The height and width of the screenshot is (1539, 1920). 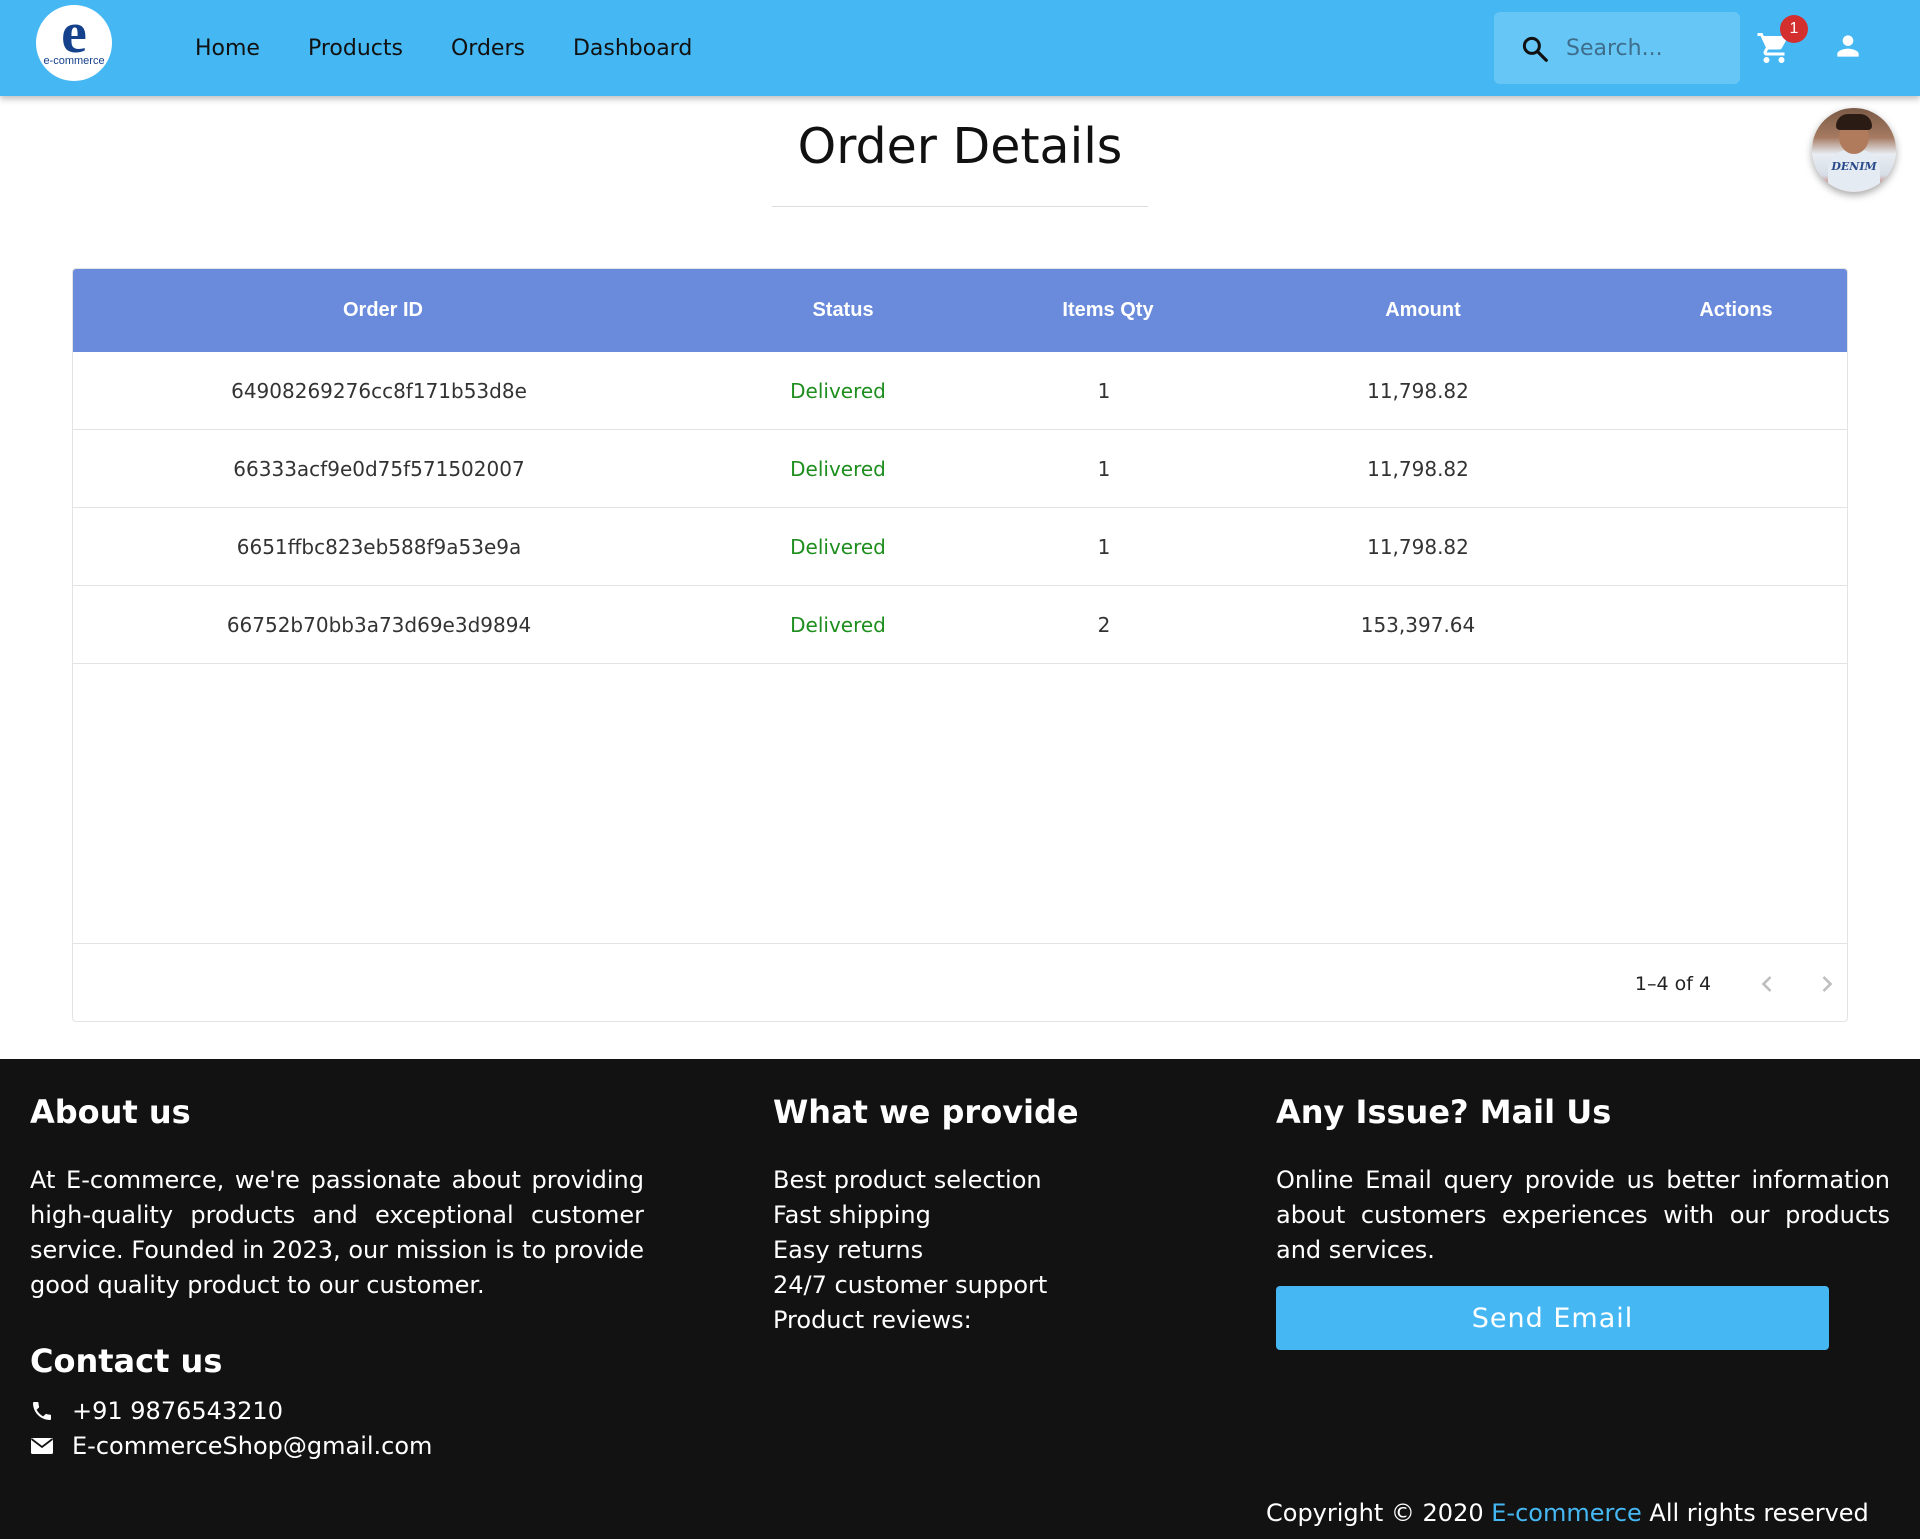 I want to click on mail-icon, so click(x=42, y=1446).